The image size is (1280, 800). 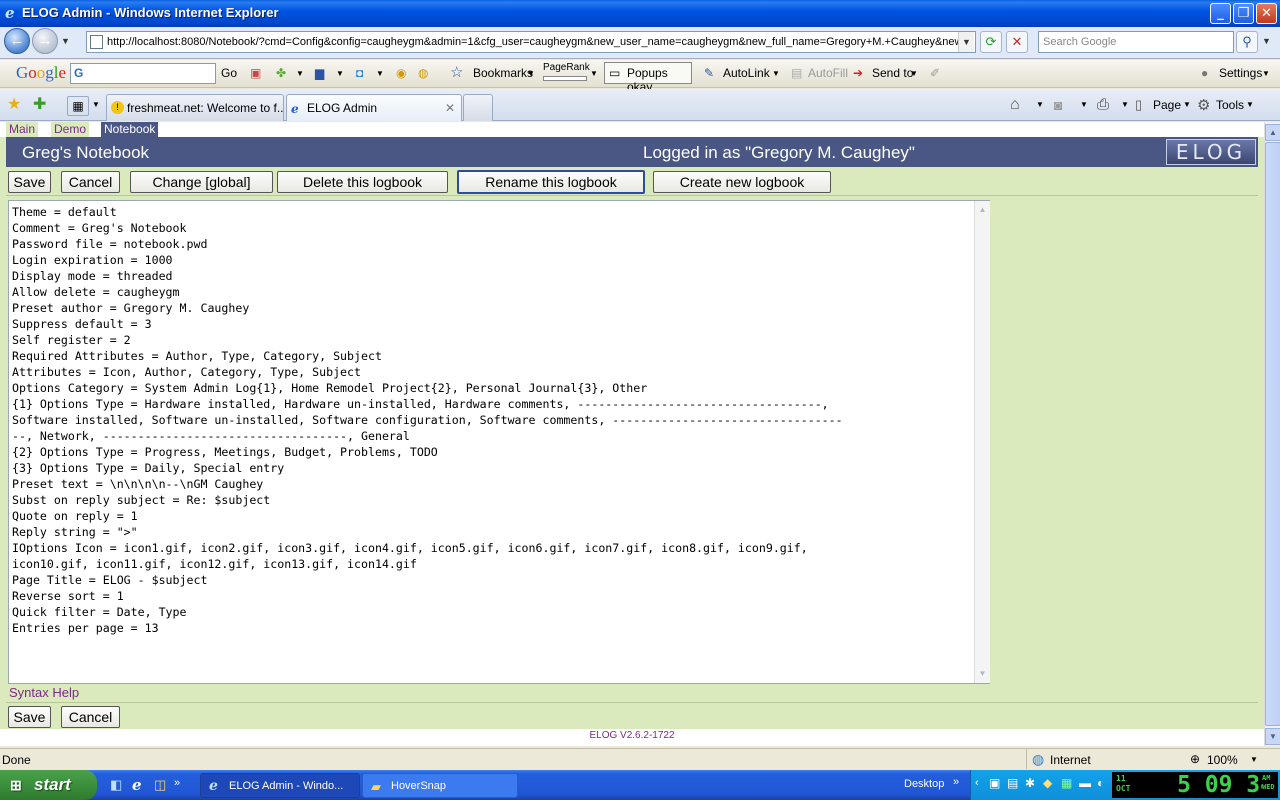 I want to click on tools-dropdown-icon: ▼, so click(x=1250, y=104).